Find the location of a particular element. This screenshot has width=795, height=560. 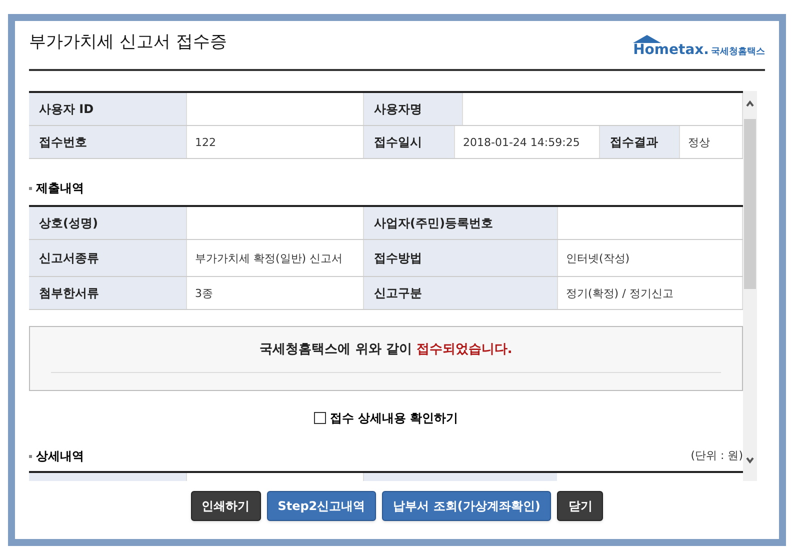

value-cell: 122 is located at coordinates (275, 142).